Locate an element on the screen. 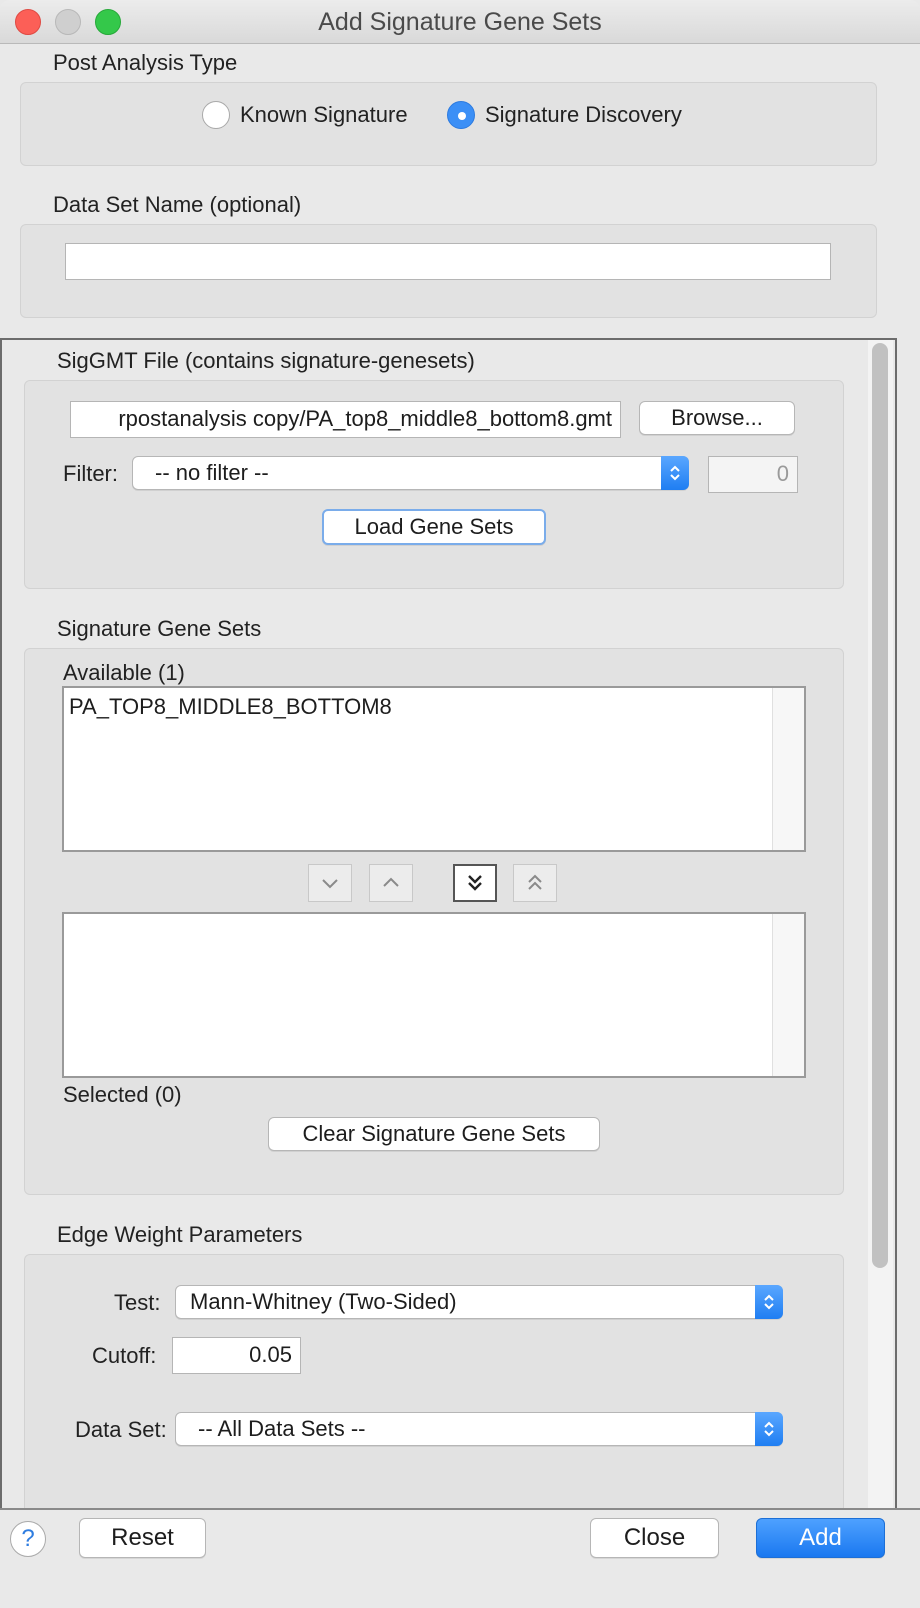 The width and height of the screenshot is (920, 1608). filter-select-value: -- no filter -- is located at coordinates (212, 472).